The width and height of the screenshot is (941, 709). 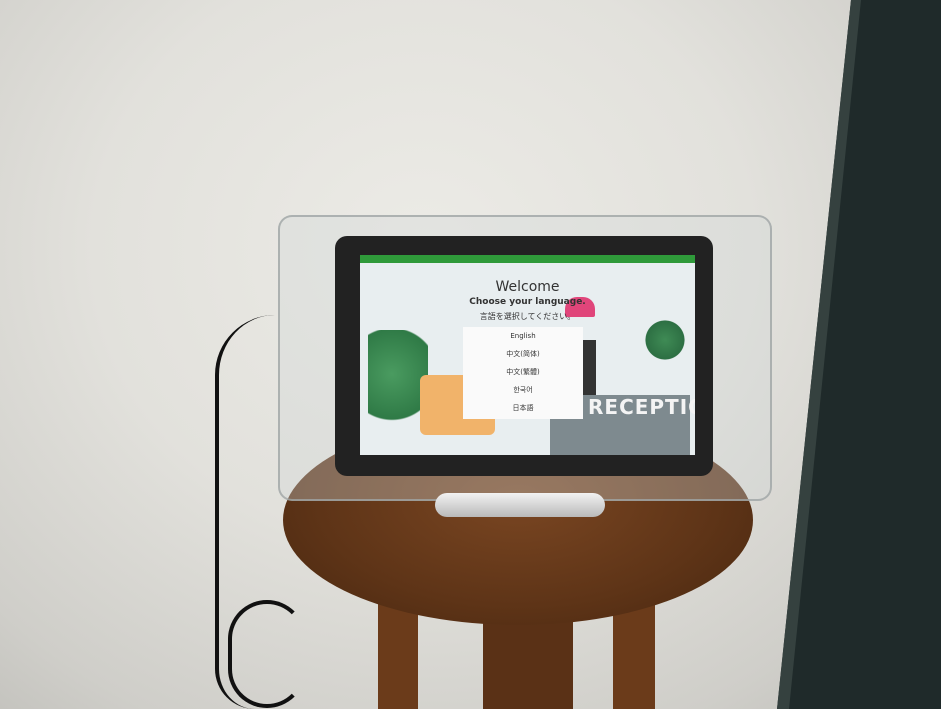 I want to click on reception-sign: RECEPTION, so click(x=641, y=407).